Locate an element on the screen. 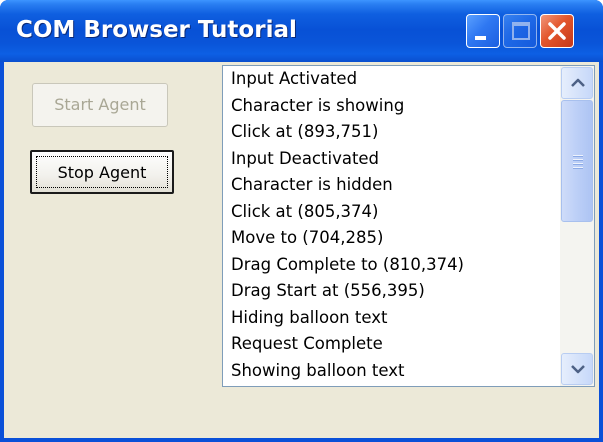 The image size is (603, 442). chevron-down-icon is located at coordinates (578, 369).